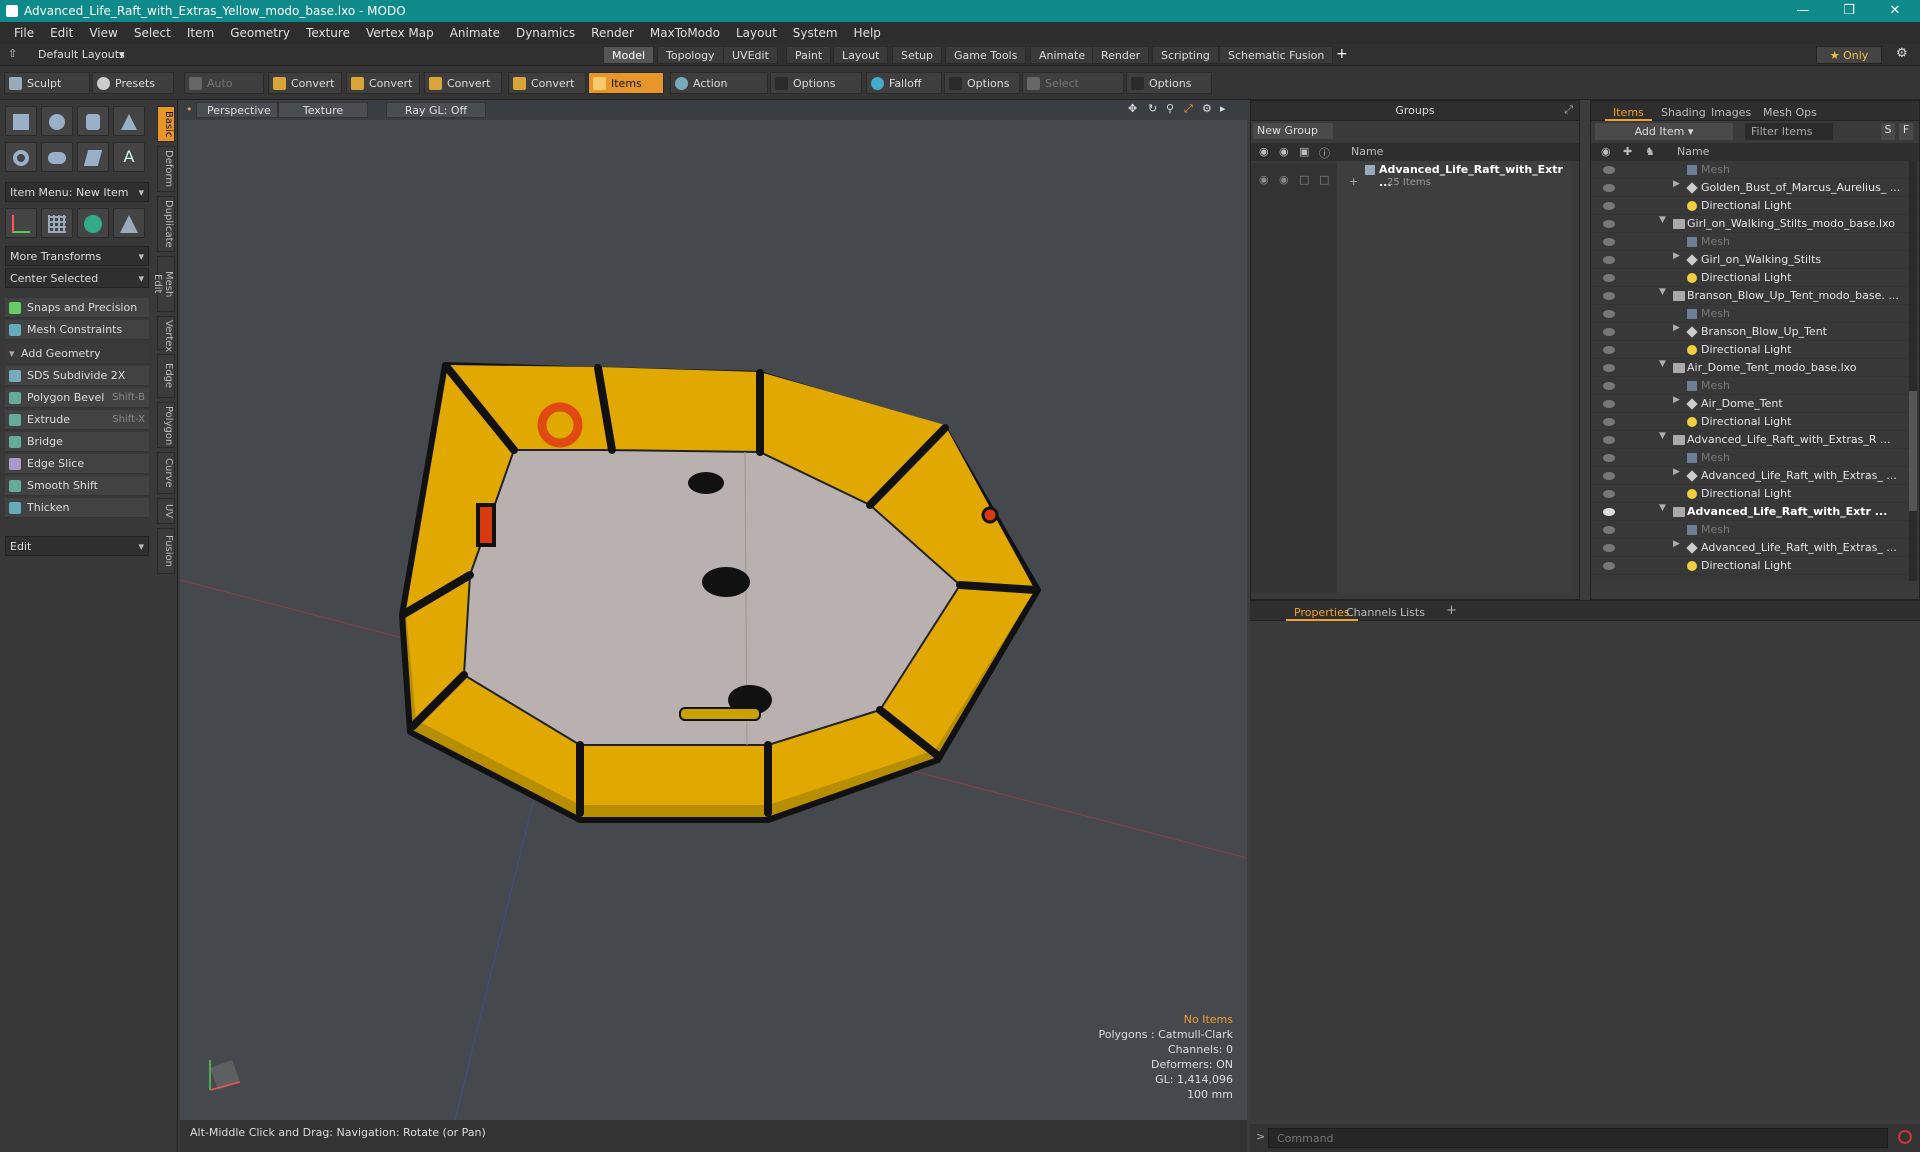  I want to click on group-row-select-icon: □, so click(1324, 179).